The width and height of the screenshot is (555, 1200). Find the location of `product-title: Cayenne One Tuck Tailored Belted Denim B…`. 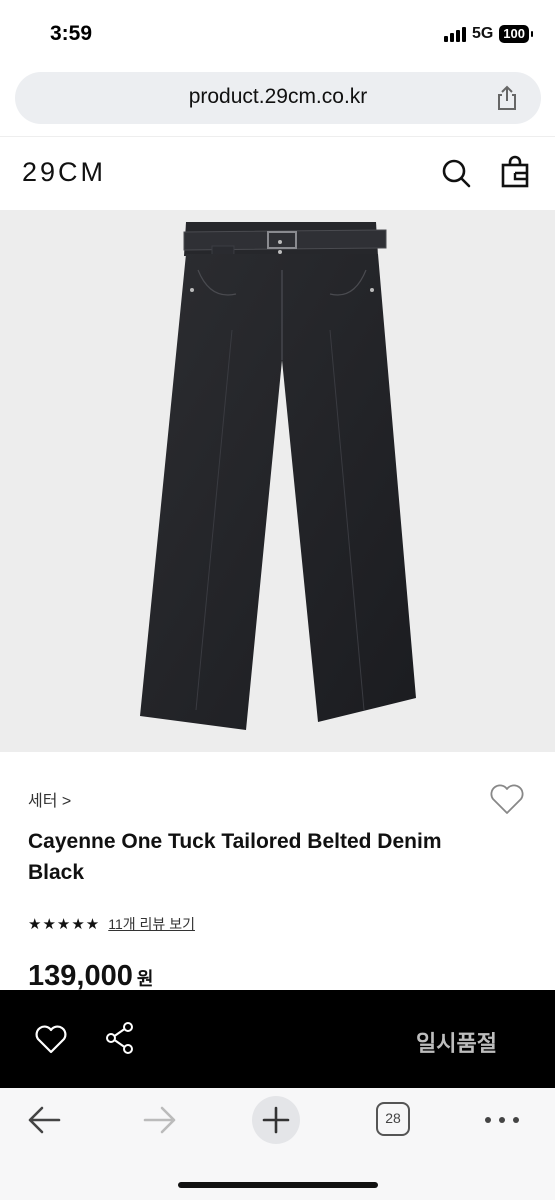

product-title: Cayenne One Tuck Tailored Belted Denim B… is located at coordinates (235, 857).